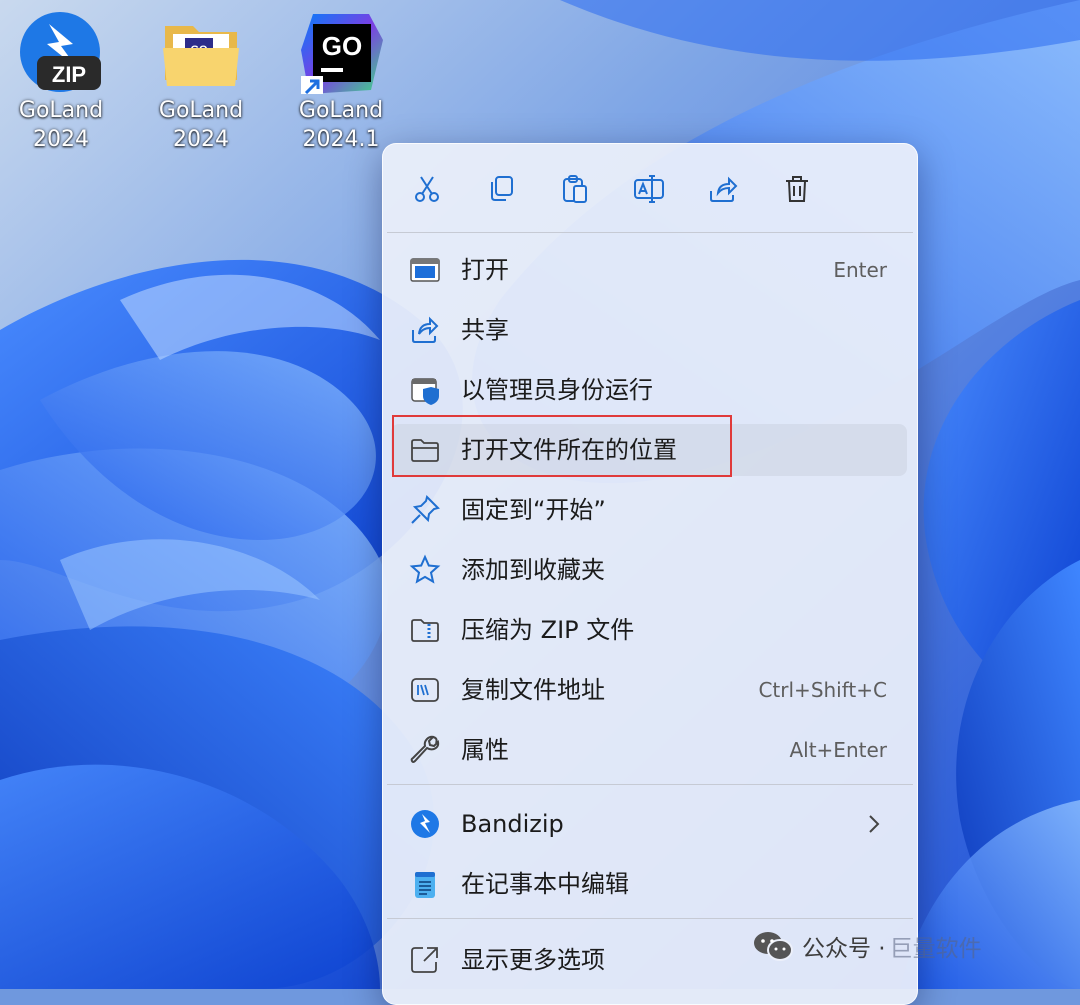 The width and height of the screenshot is (1080, 1005). I want to click on admin-shield-icon, so click(425, 390).